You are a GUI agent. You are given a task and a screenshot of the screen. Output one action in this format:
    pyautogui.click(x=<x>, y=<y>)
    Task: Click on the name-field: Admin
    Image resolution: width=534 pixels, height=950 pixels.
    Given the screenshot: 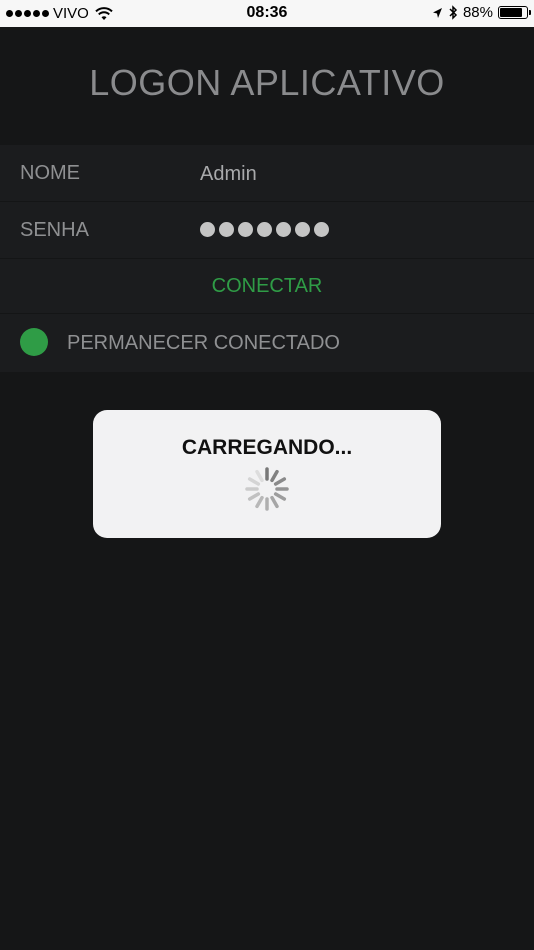 What is the action you would take?
    pyautogui.click(x=228, y=174)
    